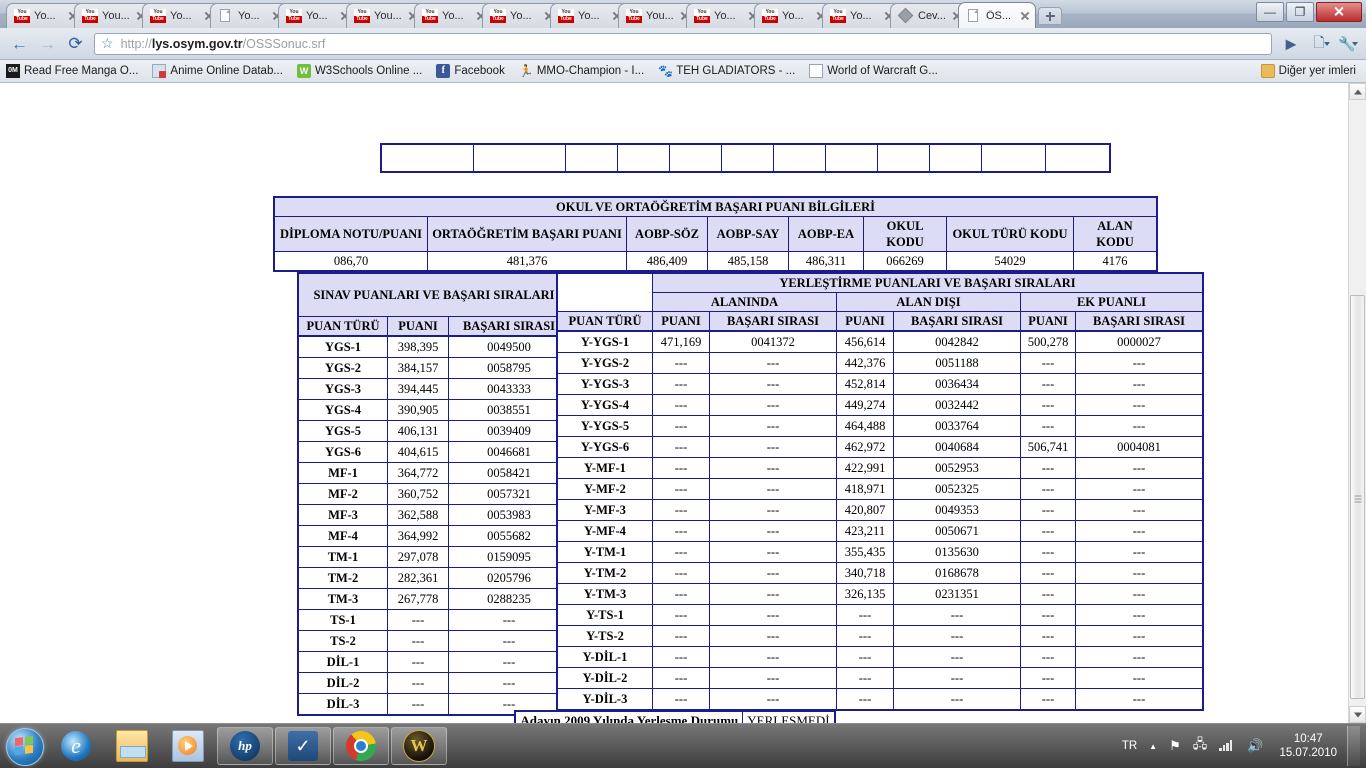  Describe the element at coordinates (1357, 91) in the screenshot. I see `scroll-up-button` at that location.